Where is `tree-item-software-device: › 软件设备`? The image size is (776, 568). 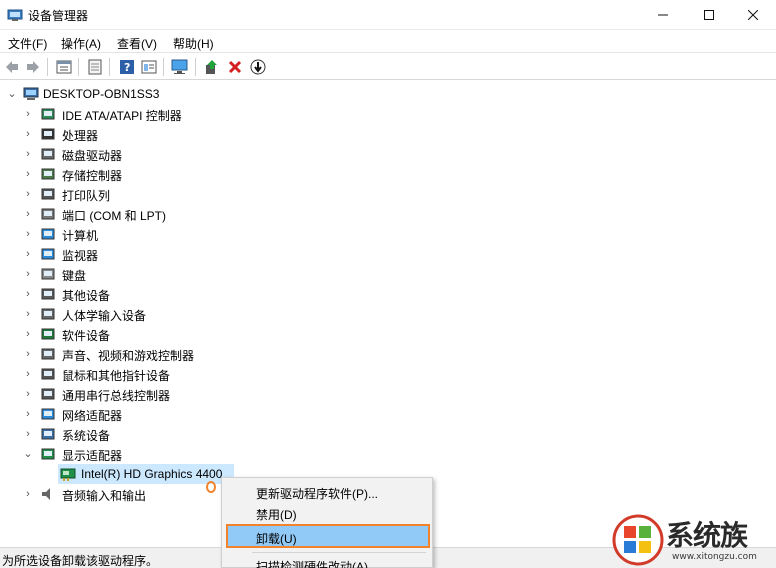
tree-item-software-device: › 软件设备 is located at coordinates (388, 334).